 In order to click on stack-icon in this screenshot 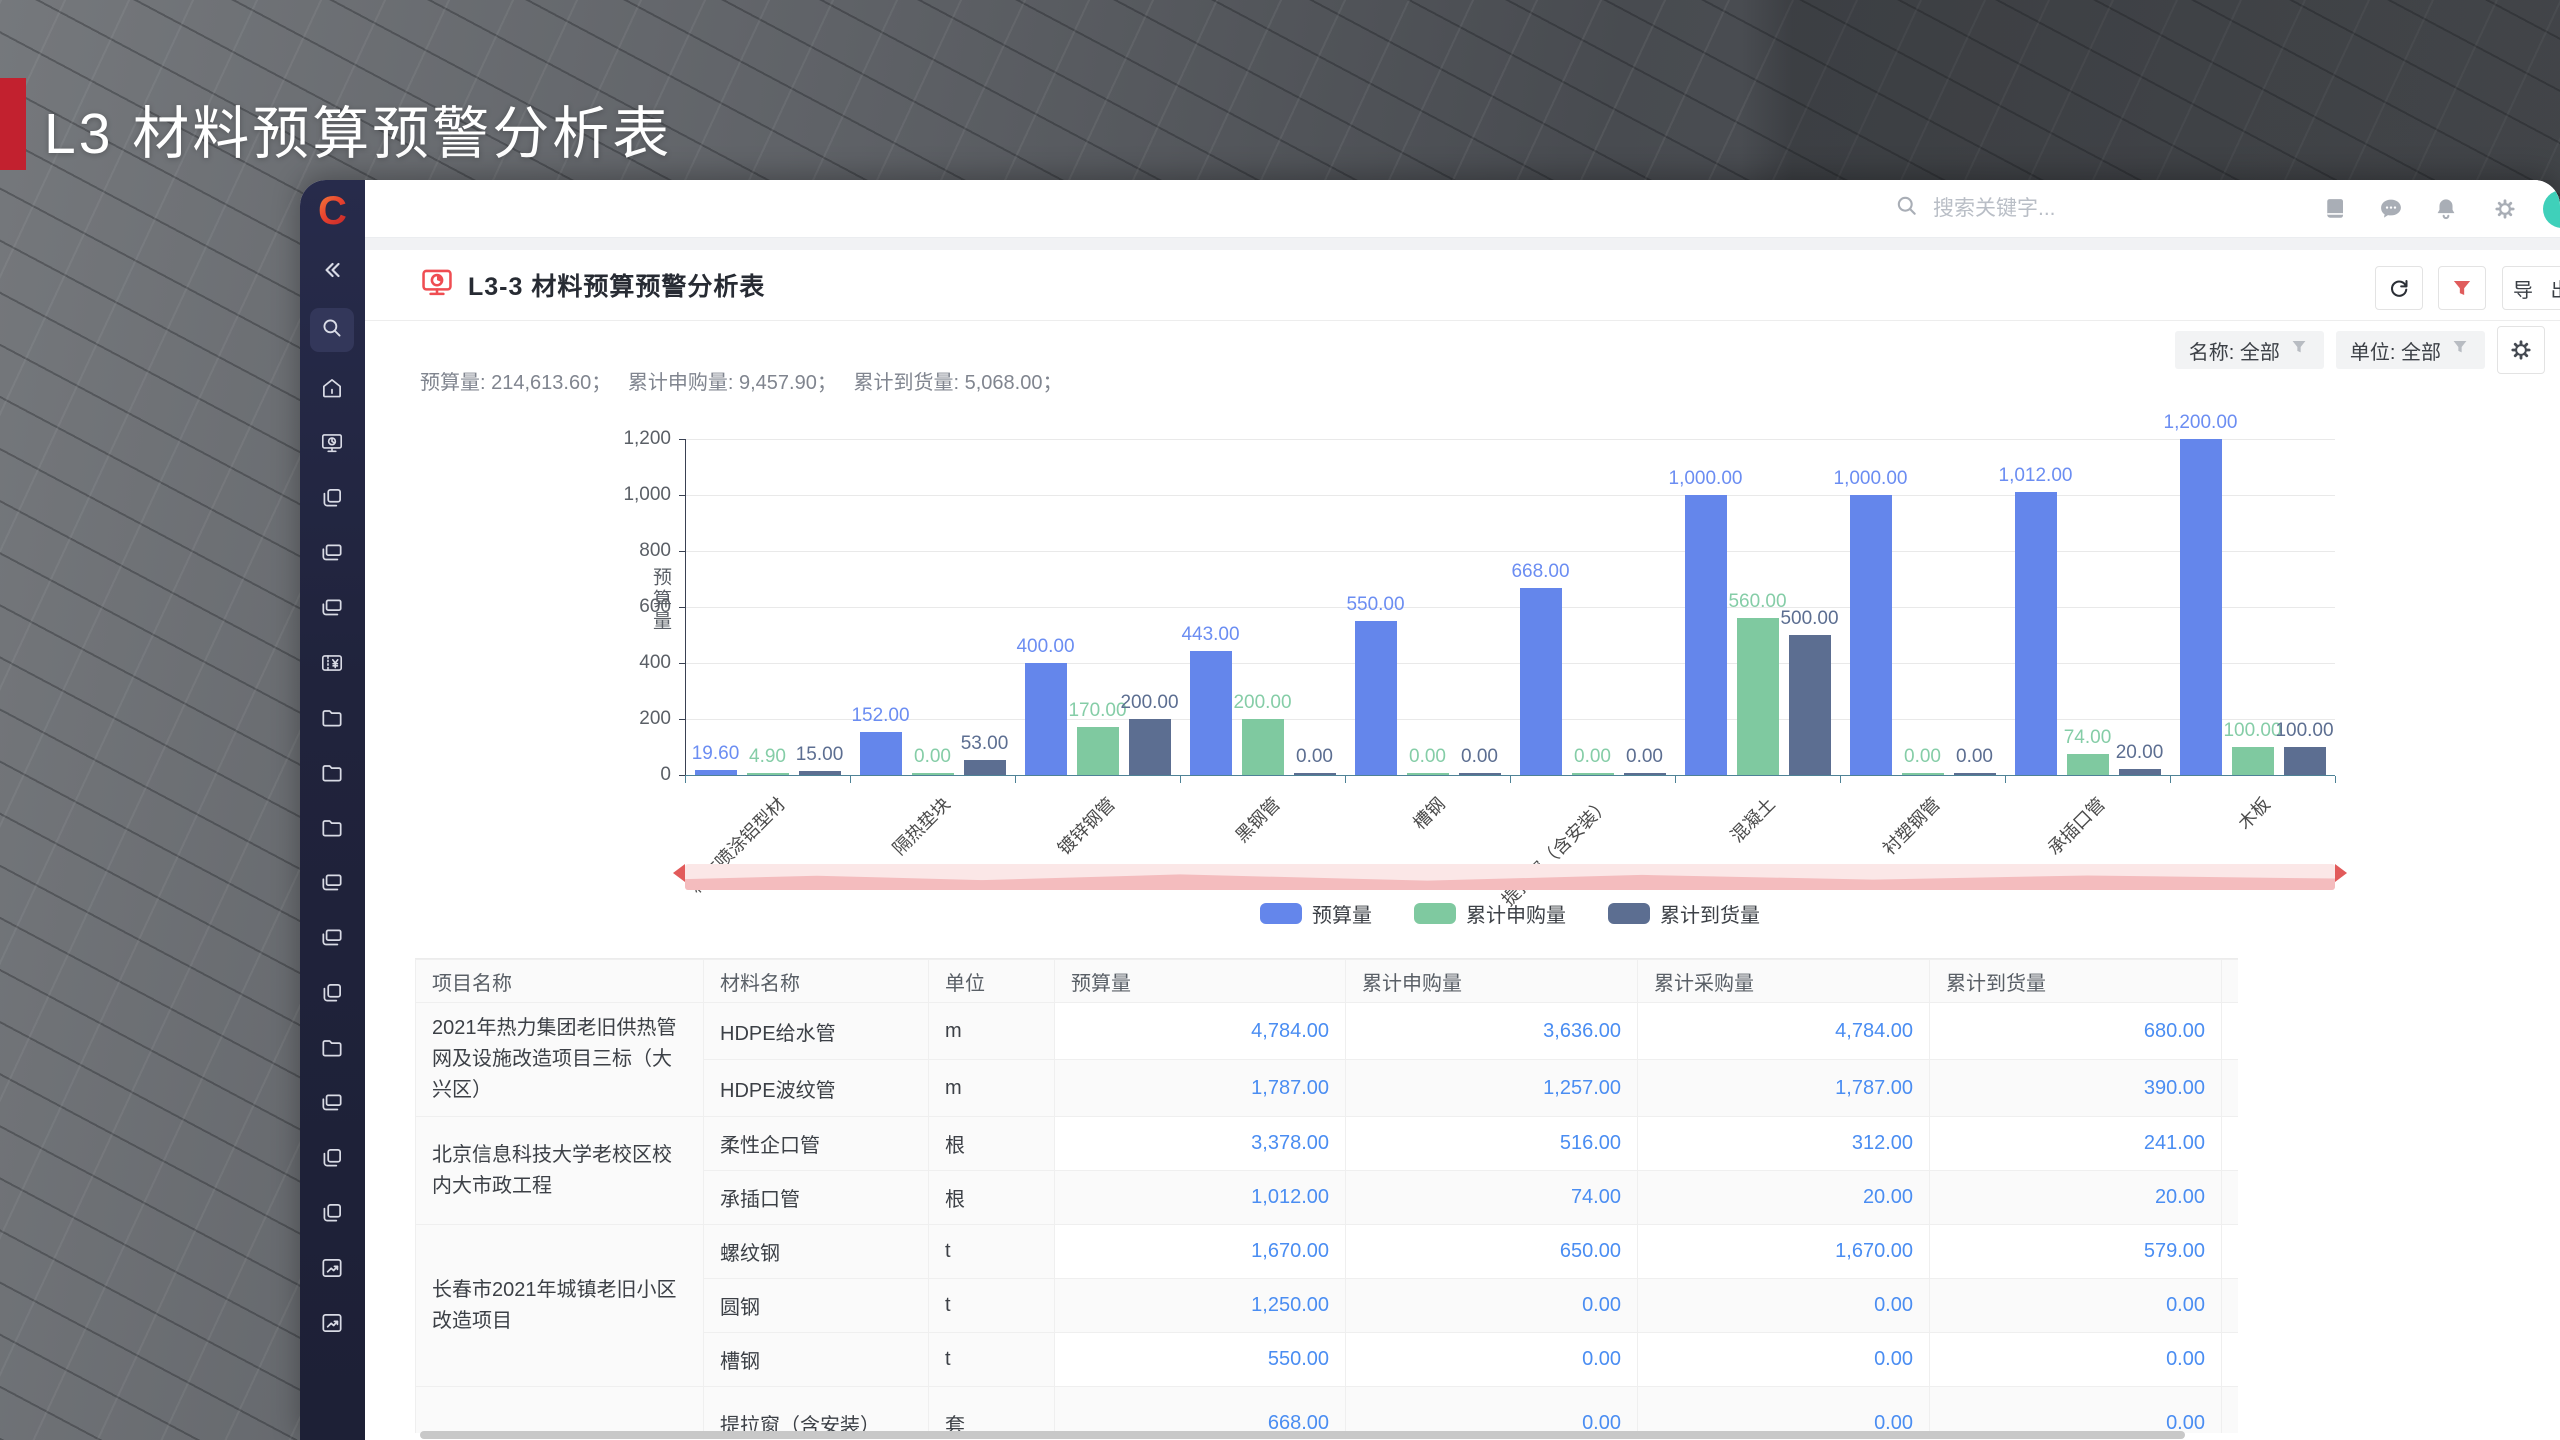, I will do `click(332, 610)`.